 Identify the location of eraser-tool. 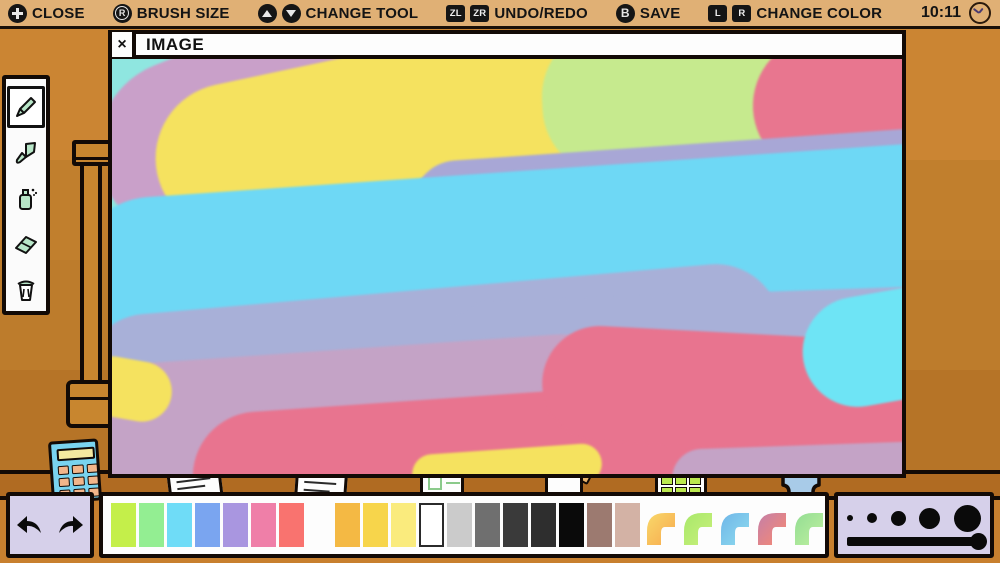
(26, 244).